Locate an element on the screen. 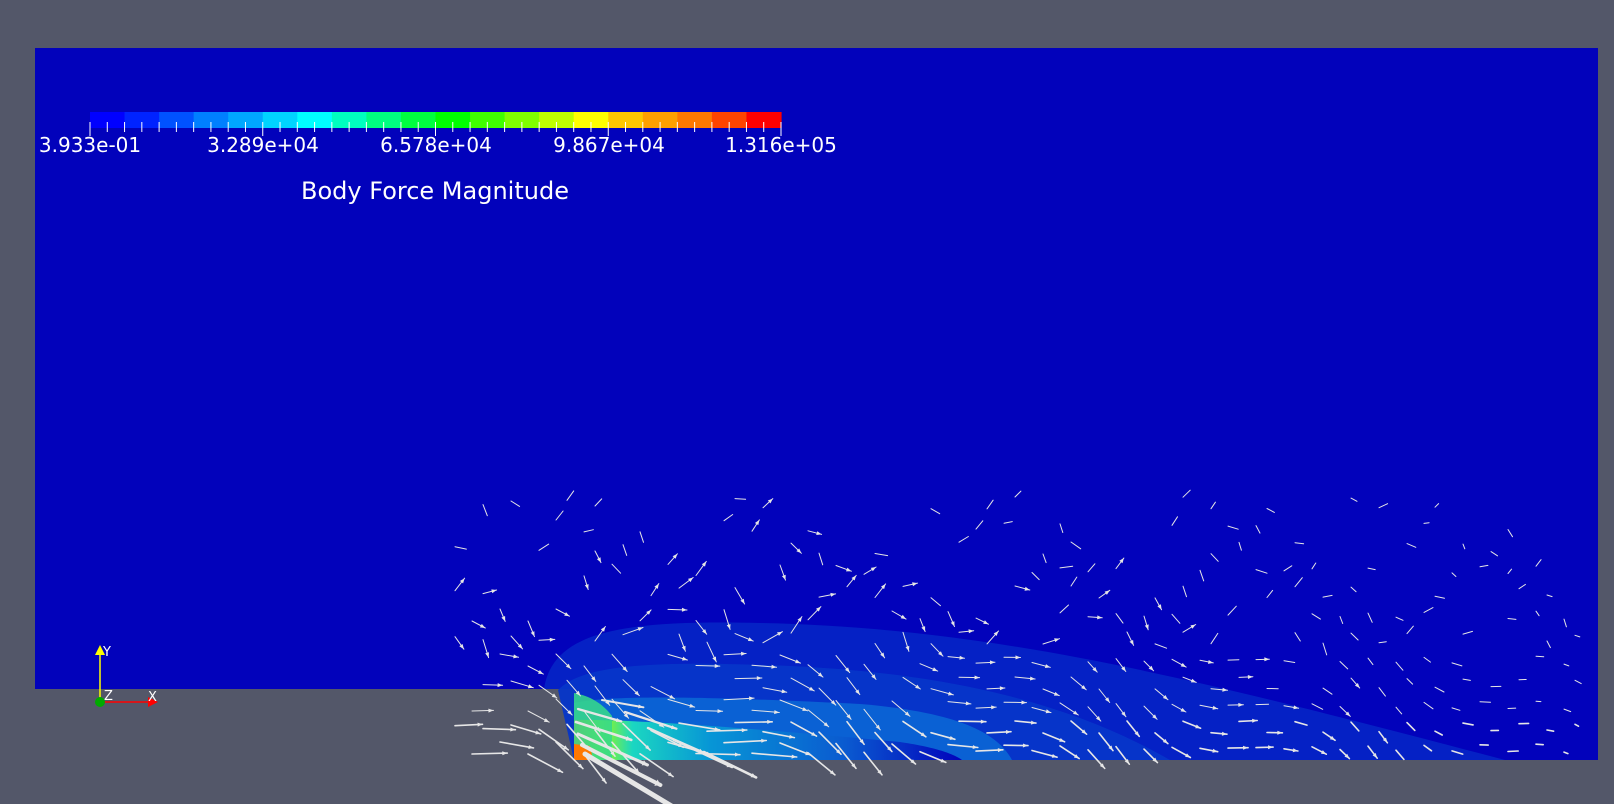 Image resolution: width=1614 pixels, height=804 pixels. y-axis-label: Y is located at coordinates (107, 652).